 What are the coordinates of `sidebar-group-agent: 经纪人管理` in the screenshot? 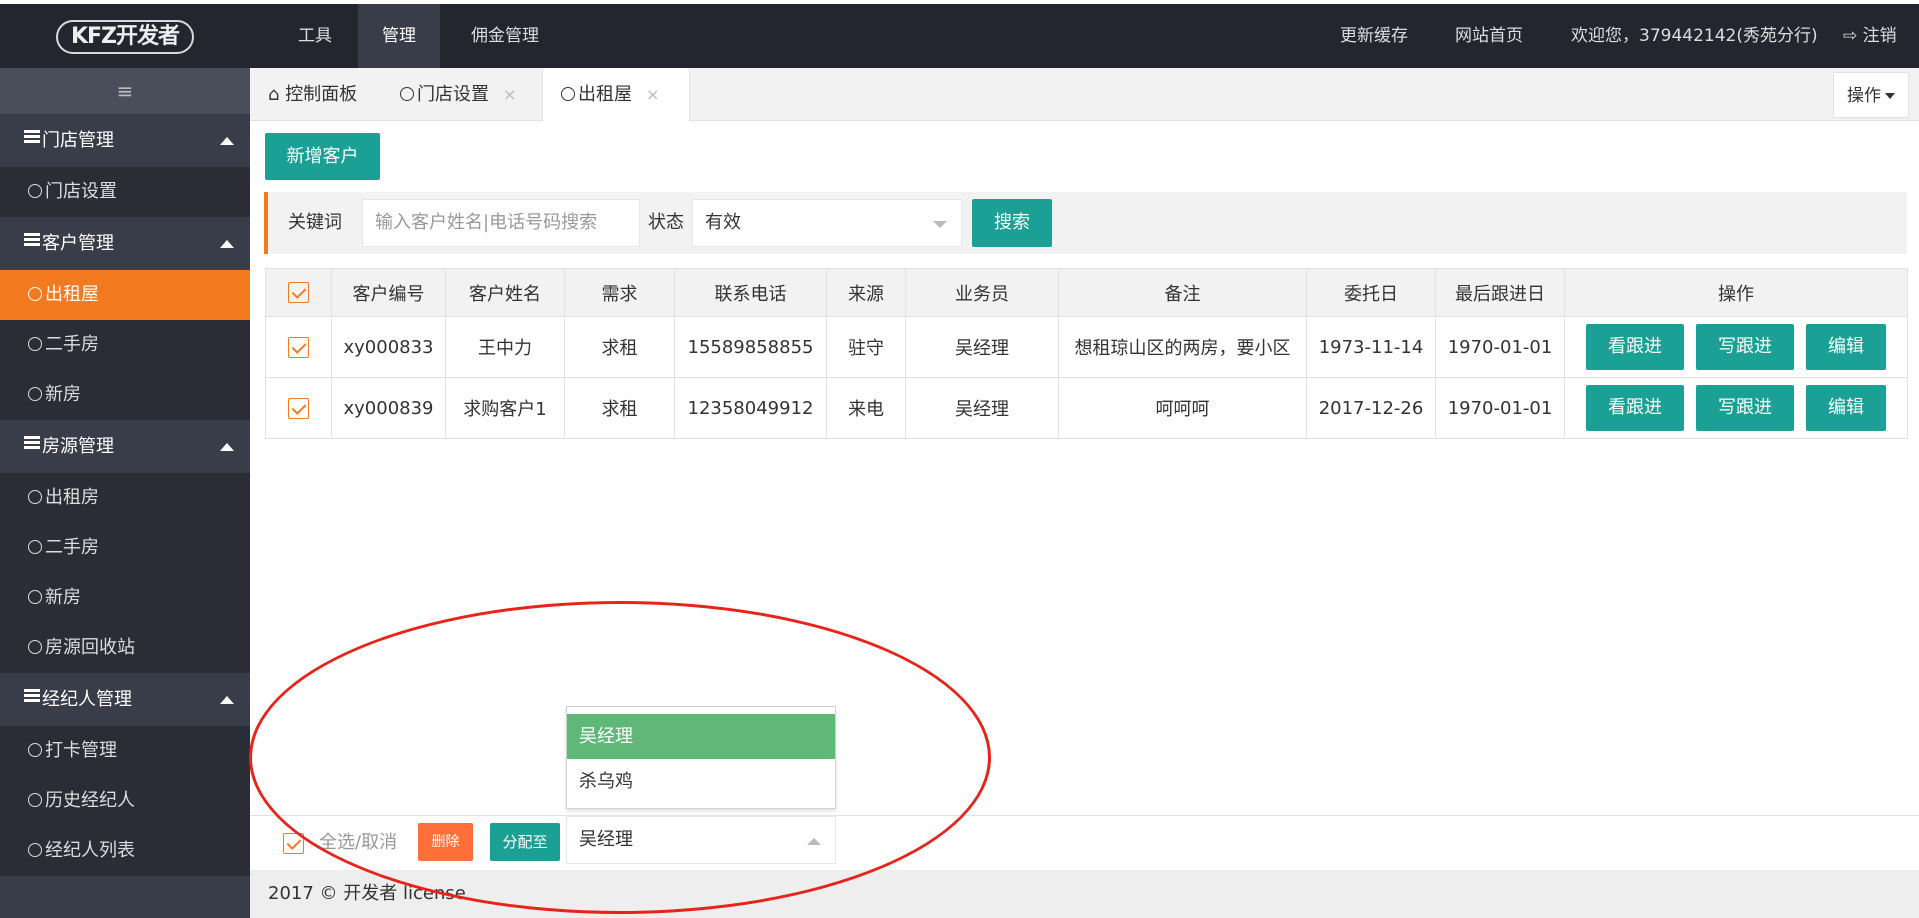 It's located at (125, 699).